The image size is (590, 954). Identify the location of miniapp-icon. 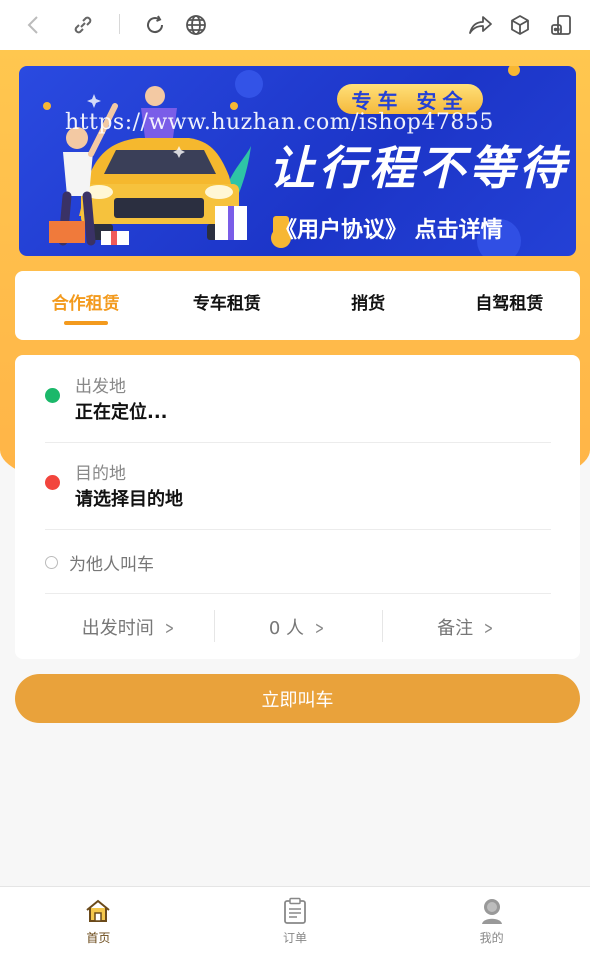
(561, 25).